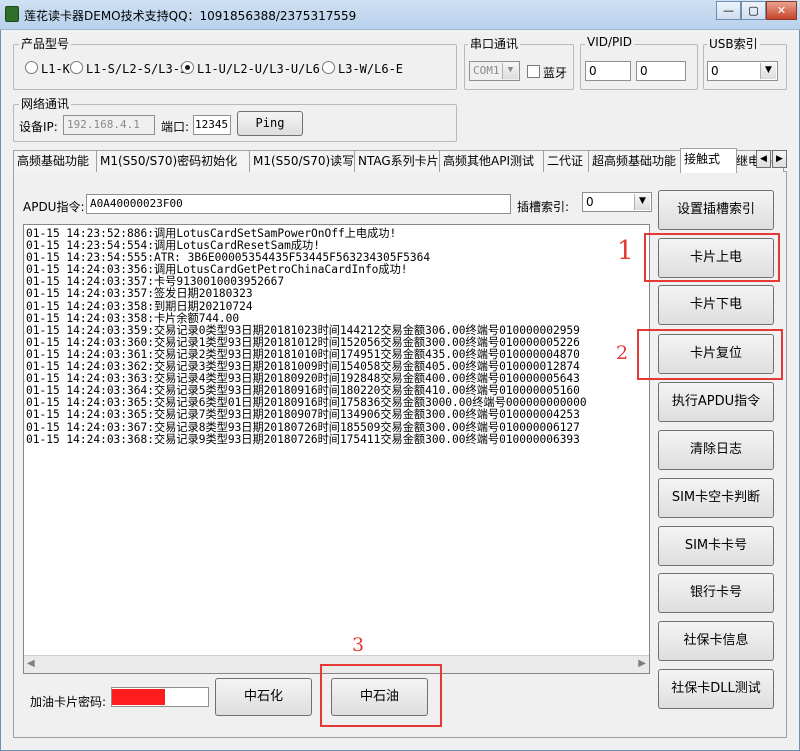 Image resolution: width=800 pixels, height=751 pixels. I want to click on sinopec-button: 中石化, so click(263, 697).